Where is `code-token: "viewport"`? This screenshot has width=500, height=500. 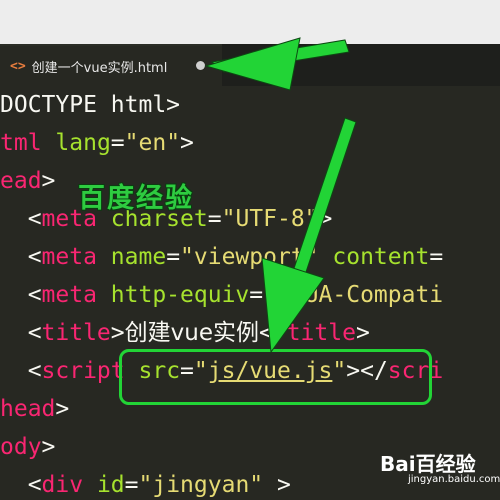
code-token: "viewport" is located at coordinates (249, 257).